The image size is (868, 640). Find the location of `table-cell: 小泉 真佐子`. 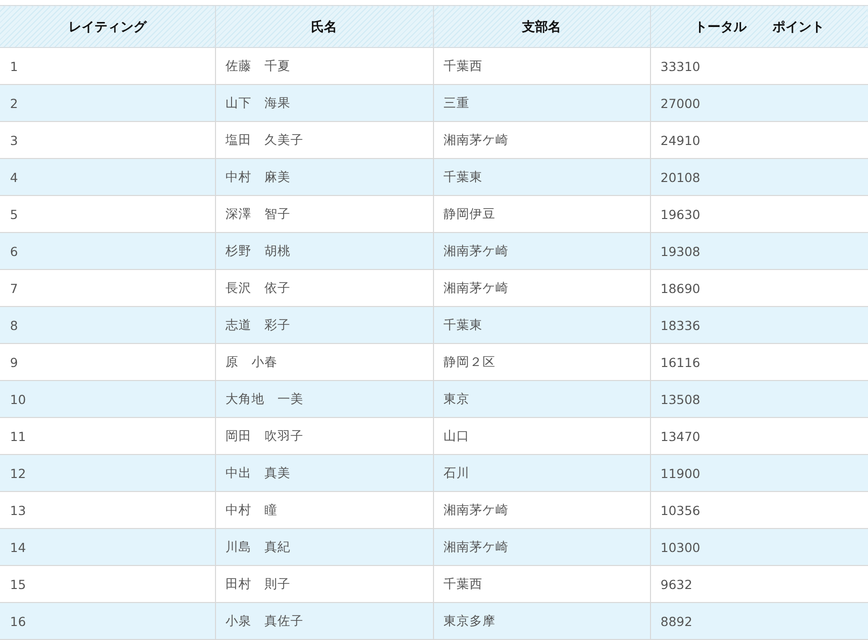

table-cell: 小泉 真佐子 is located at coordinates (324, 621).